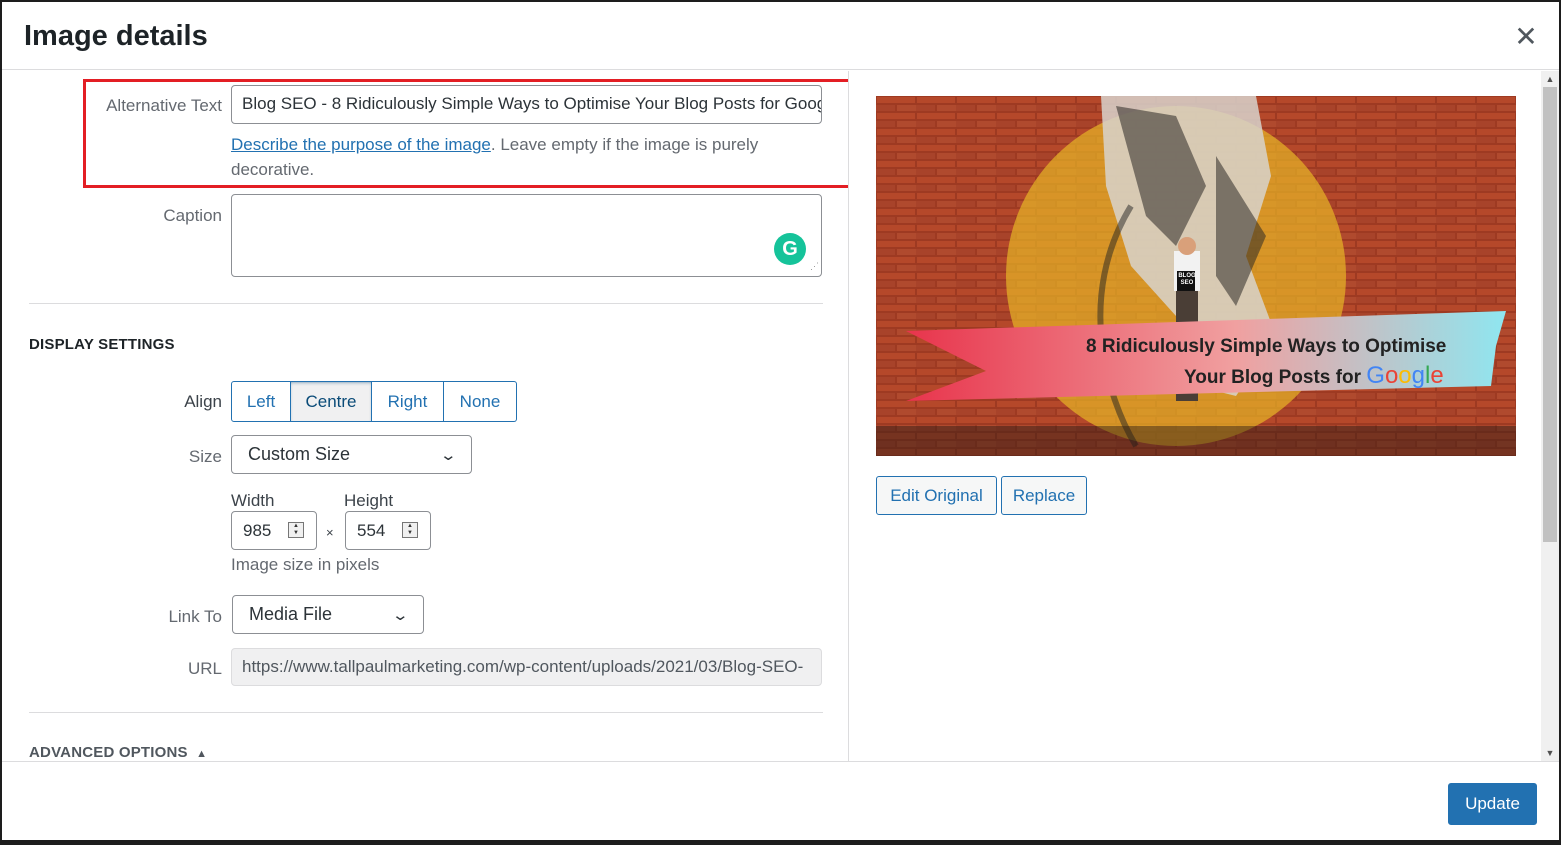 The height and width of the screenshot is (845, 1561). Describe the element at coordinates (1266, 346) in the screenshot. I see `preview-headline-1: 8 Ridiculously Simple Ways to Optimise` at that location.